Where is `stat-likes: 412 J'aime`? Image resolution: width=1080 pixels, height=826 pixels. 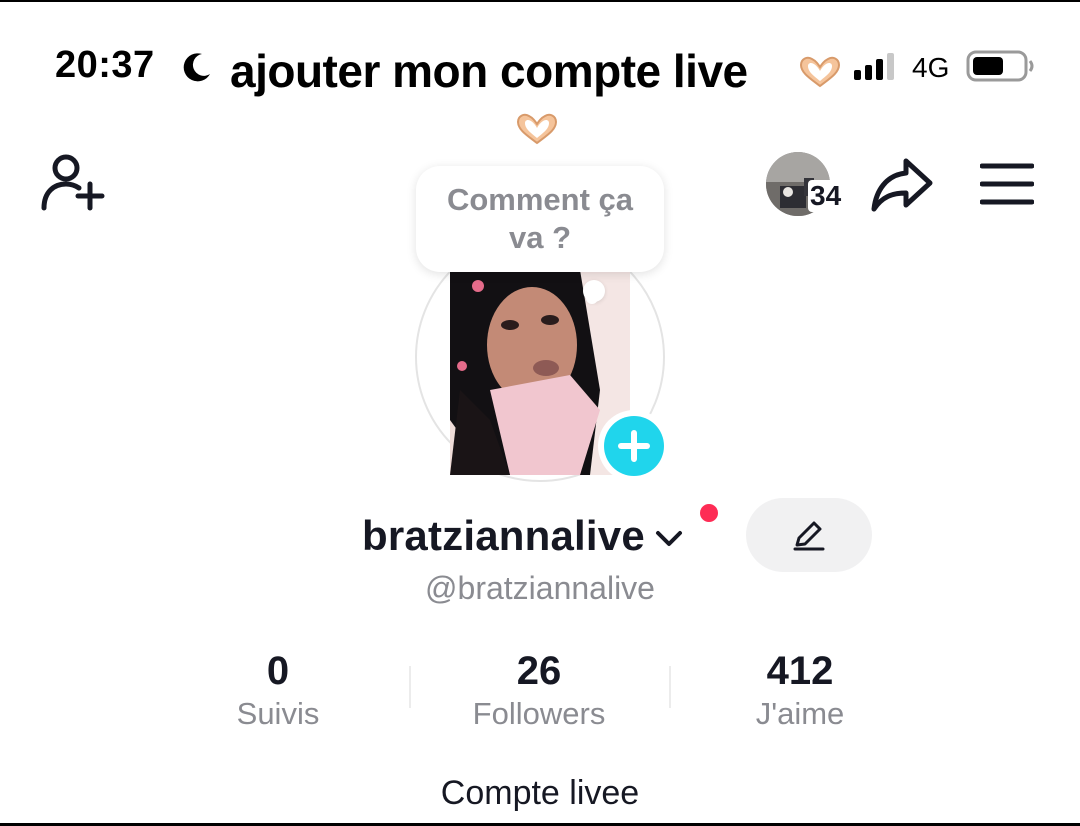 stat-likes: 412 J'aime is located at coordinates (800, 690).